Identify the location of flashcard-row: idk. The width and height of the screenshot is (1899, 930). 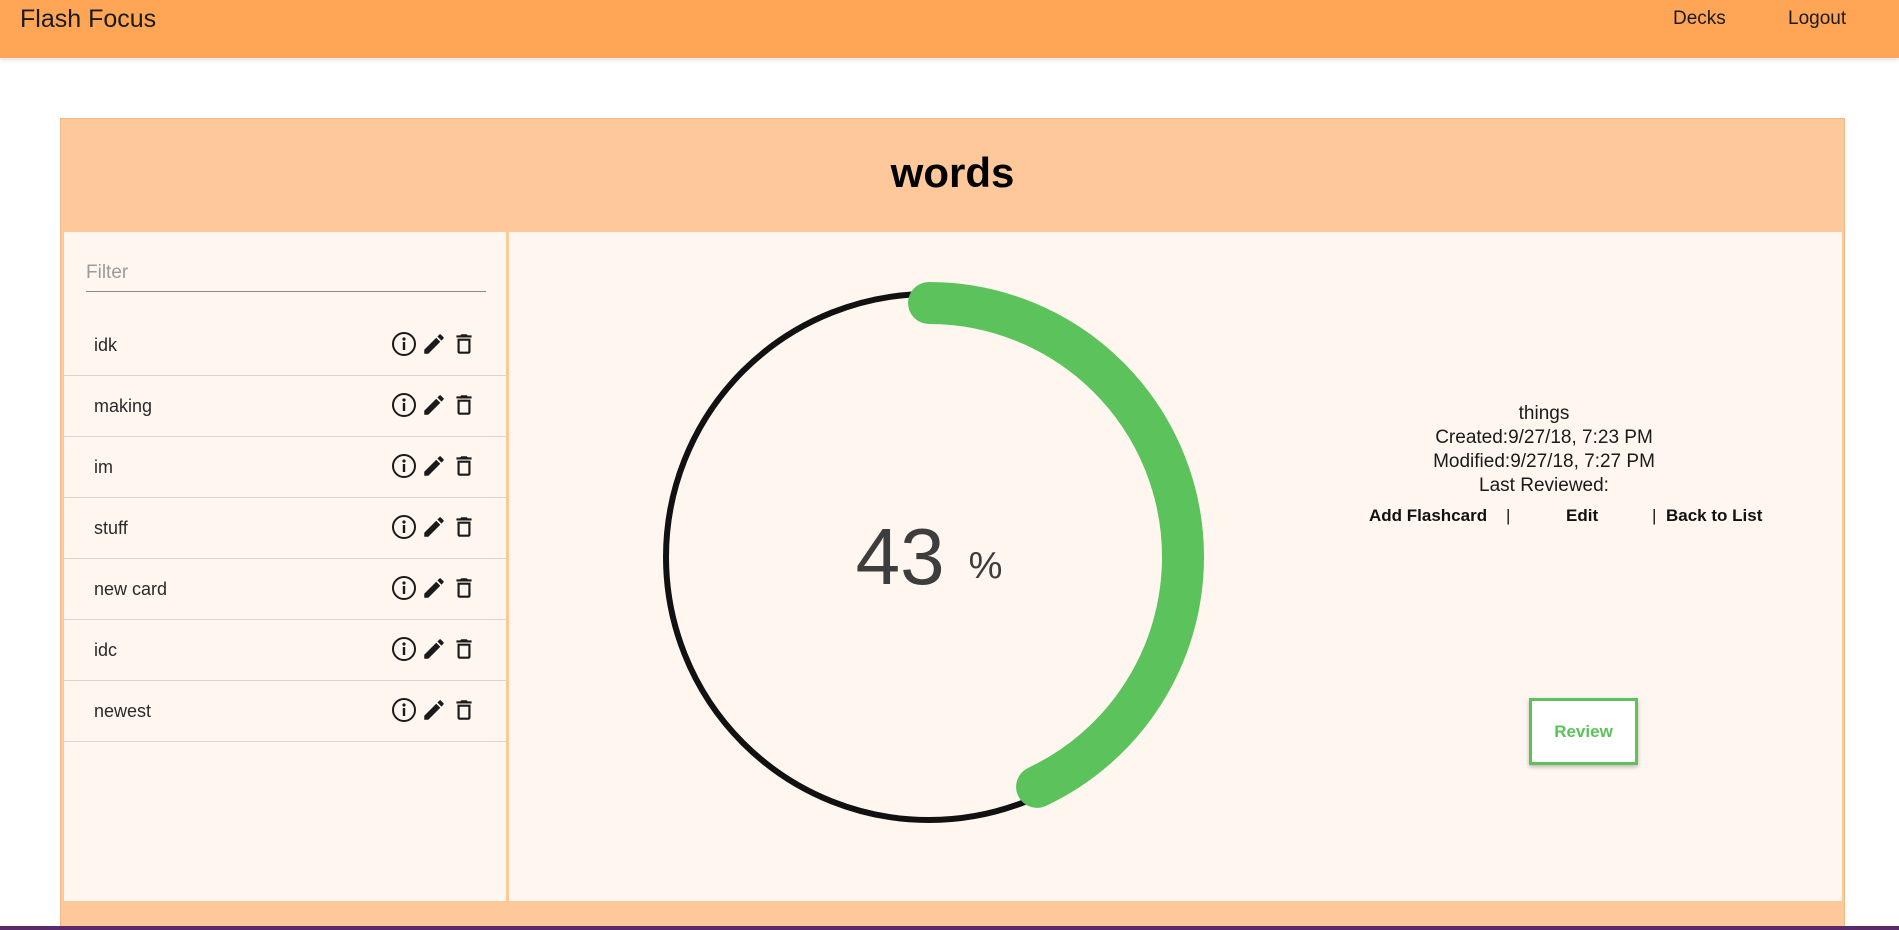
(285, 345).